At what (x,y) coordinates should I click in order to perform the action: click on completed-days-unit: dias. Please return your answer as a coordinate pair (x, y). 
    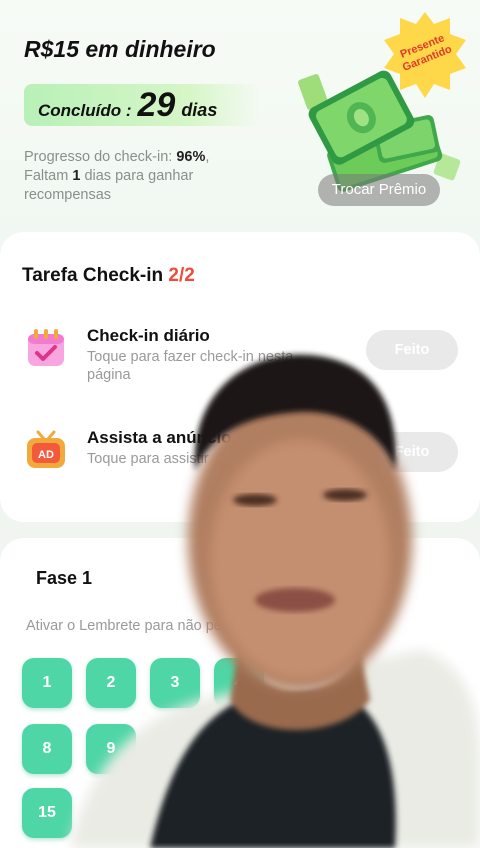
    Looking at the image, I should click on (199, 110).